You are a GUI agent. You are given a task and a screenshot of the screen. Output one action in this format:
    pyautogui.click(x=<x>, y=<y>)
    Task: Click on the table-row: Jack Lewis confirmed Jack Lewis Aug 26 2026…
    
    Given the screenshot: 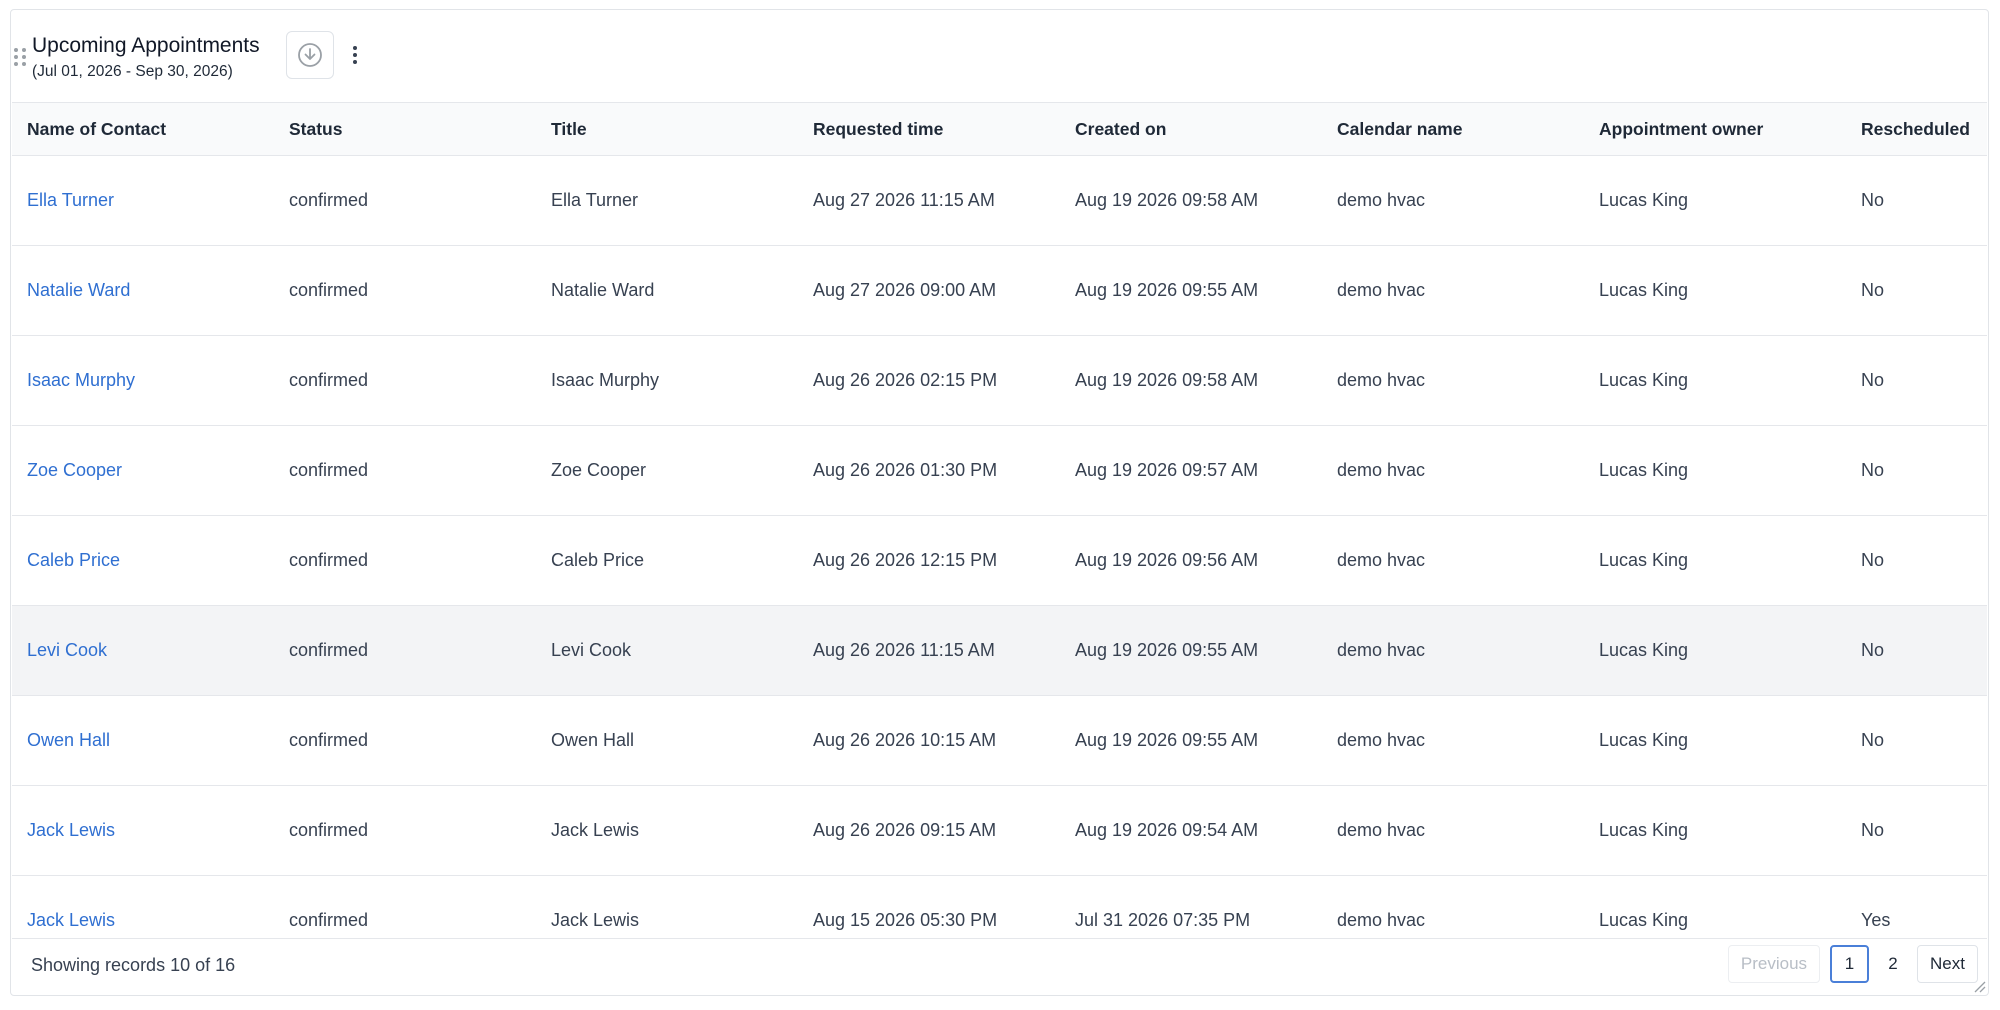 What is the action you would take?
    pyautogui.click(x=999, y=830)
    